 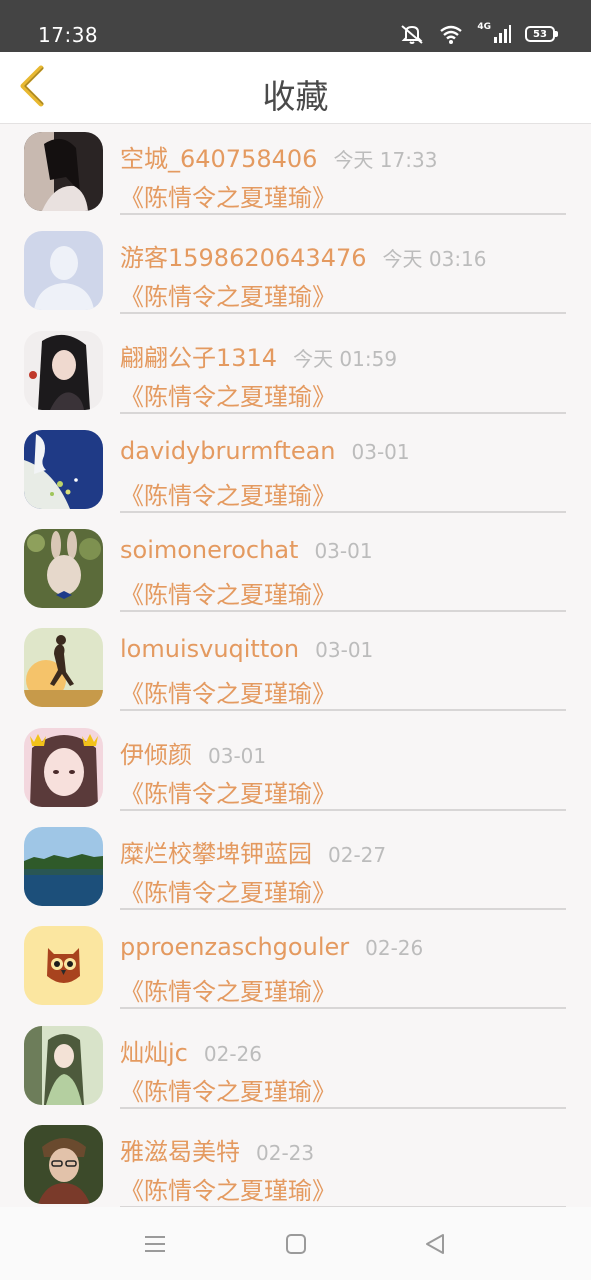 I want to click on silent-icon, so click(x=412, y=34).